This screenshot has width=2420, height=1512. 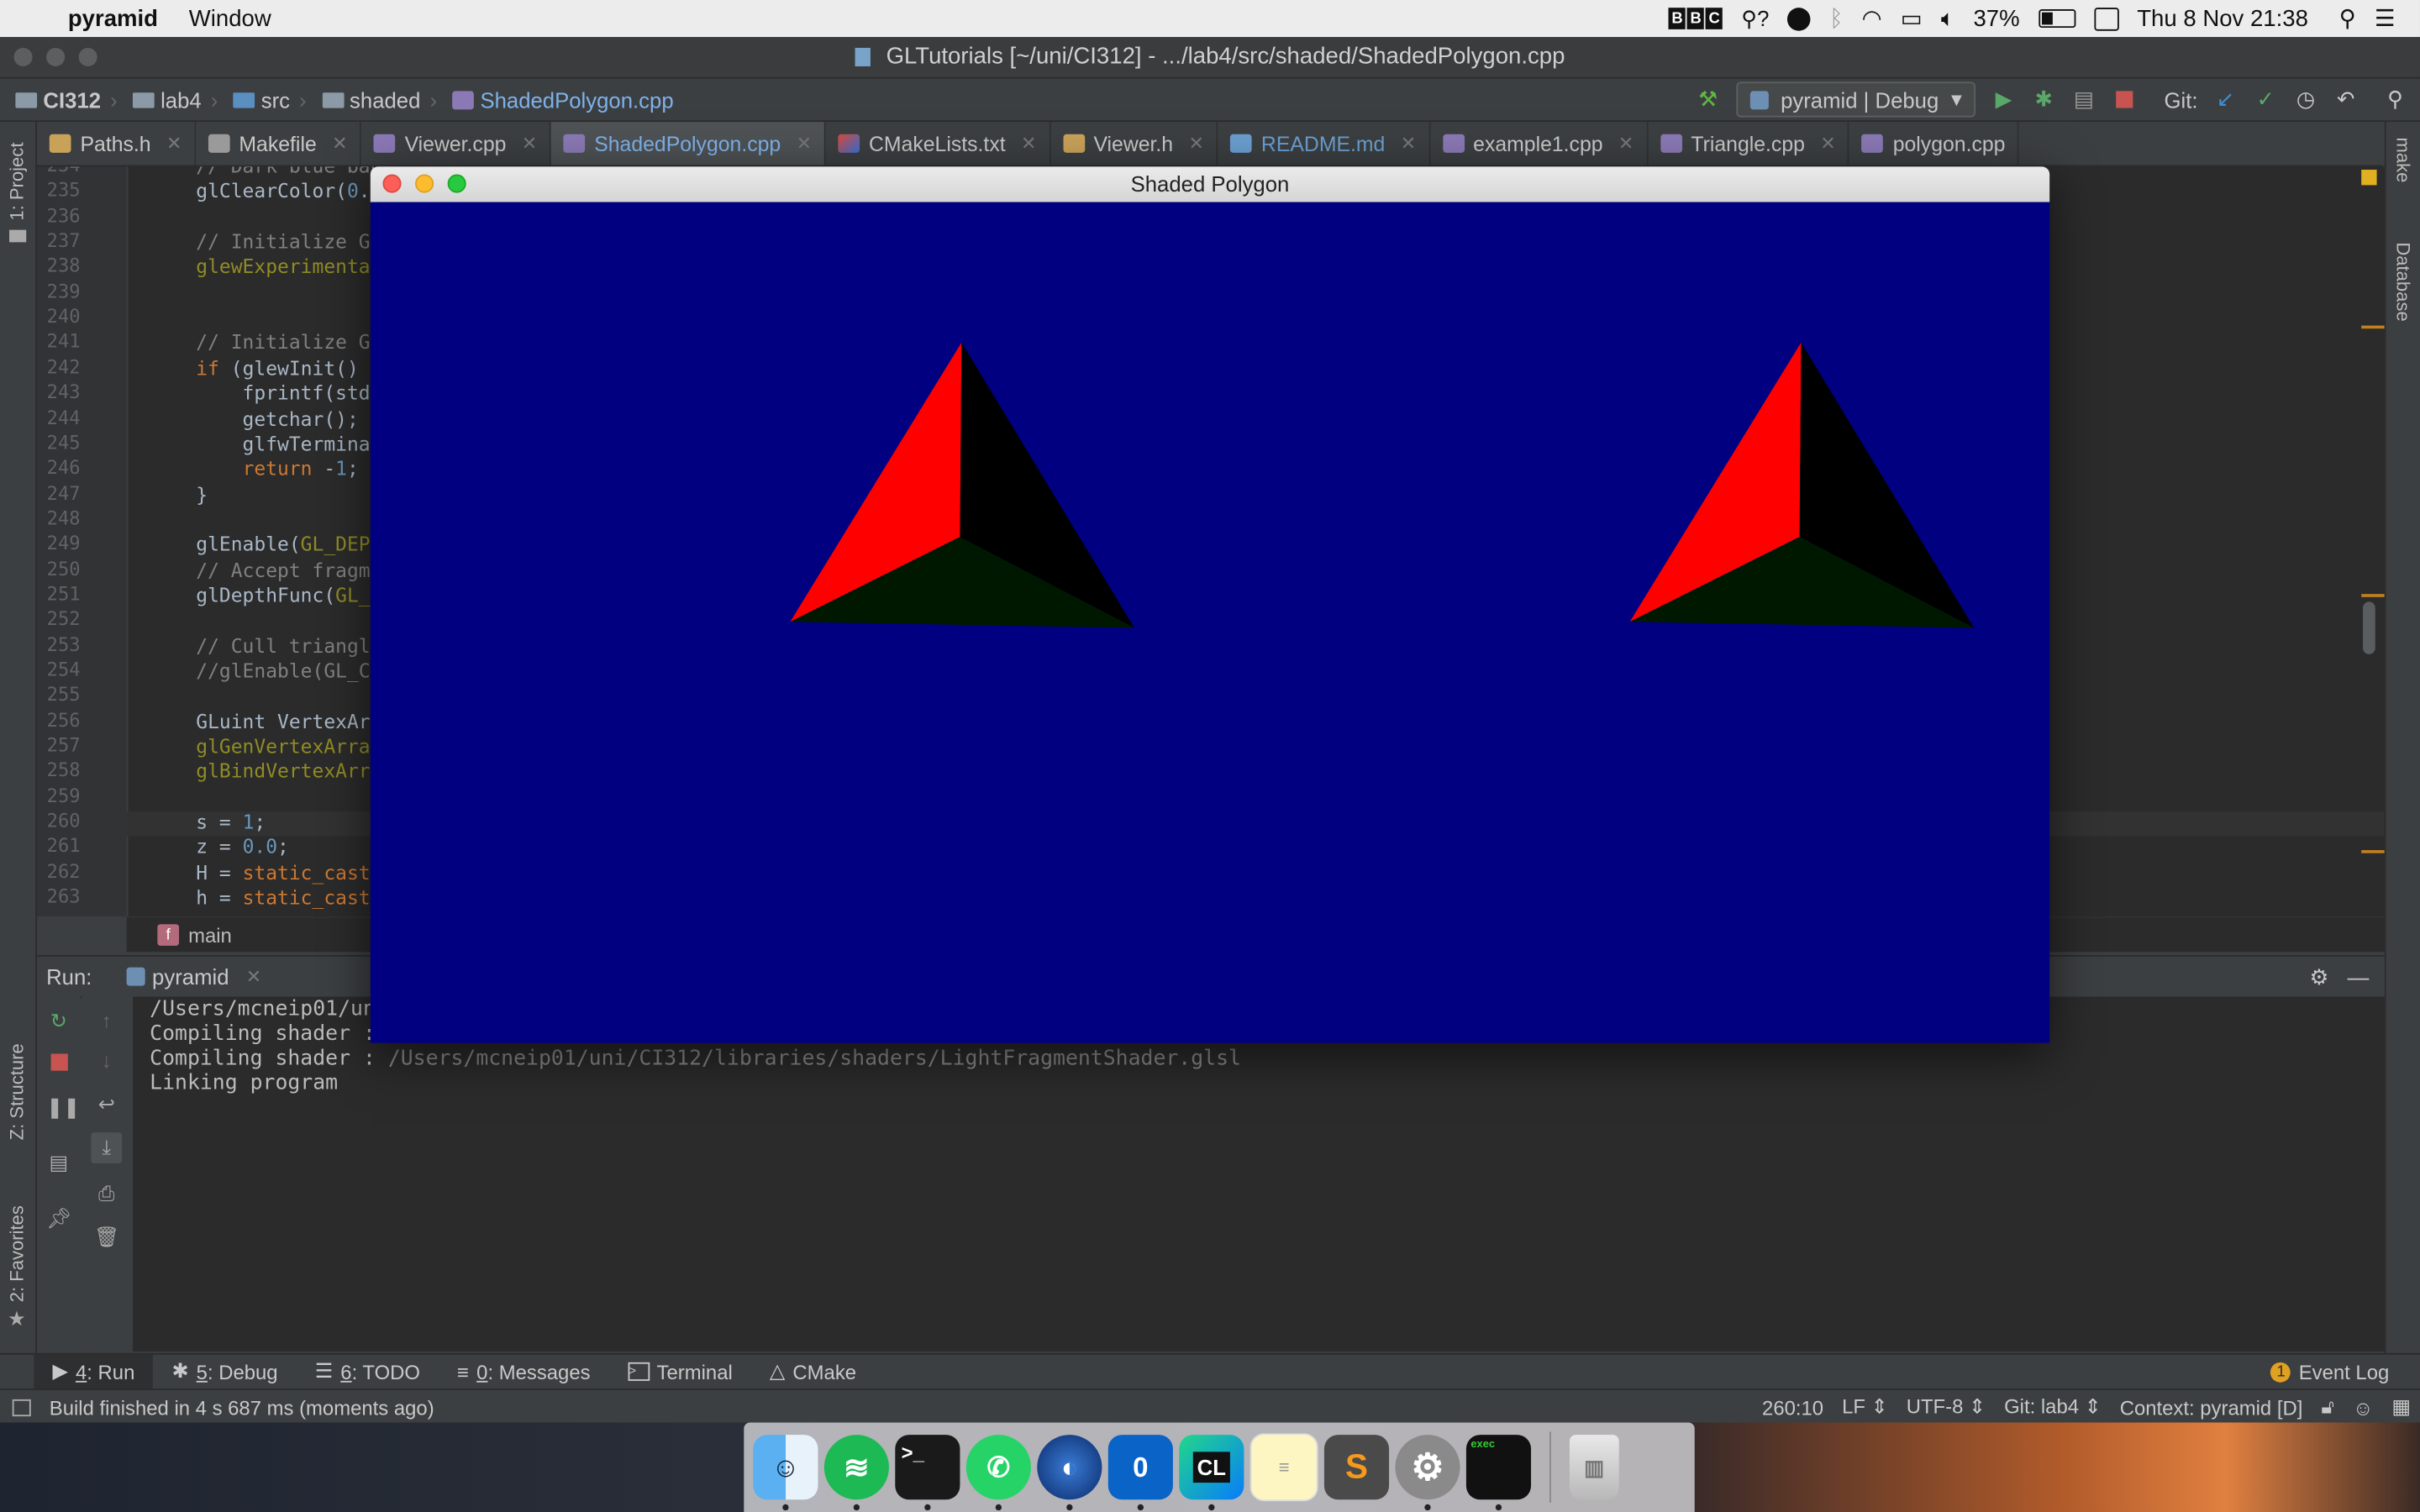 I want to click on crumb-src: src, so click(x=261, y=99).